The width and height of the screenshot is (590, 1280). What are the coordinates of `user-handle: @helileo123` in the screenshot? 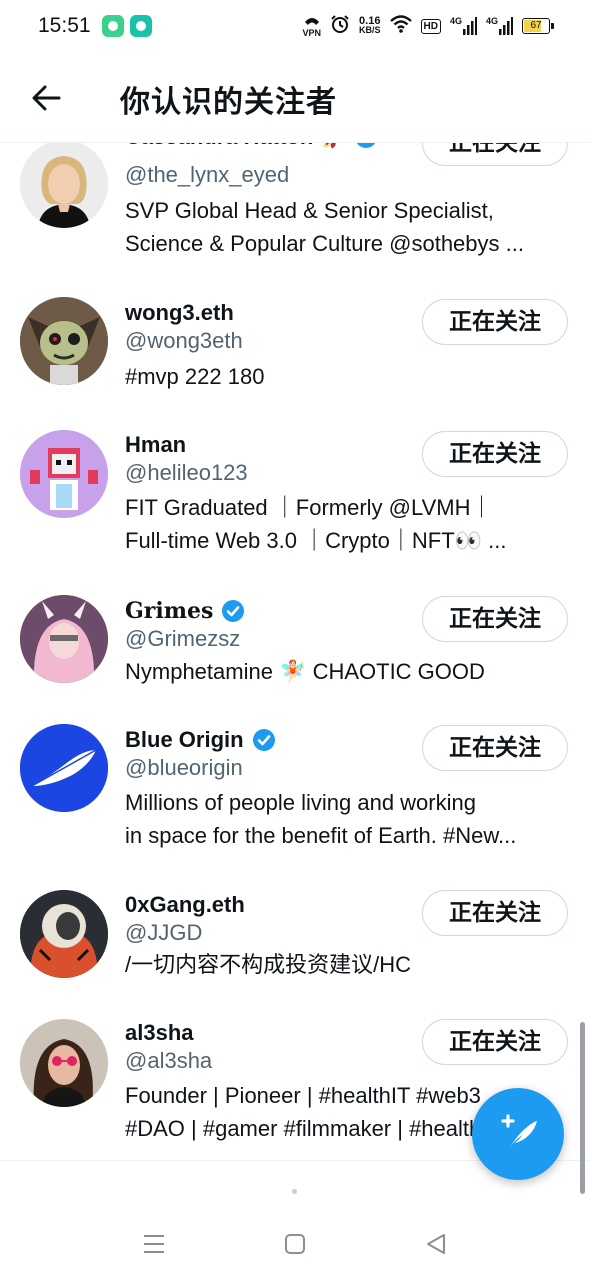 It's located at (186, 472).